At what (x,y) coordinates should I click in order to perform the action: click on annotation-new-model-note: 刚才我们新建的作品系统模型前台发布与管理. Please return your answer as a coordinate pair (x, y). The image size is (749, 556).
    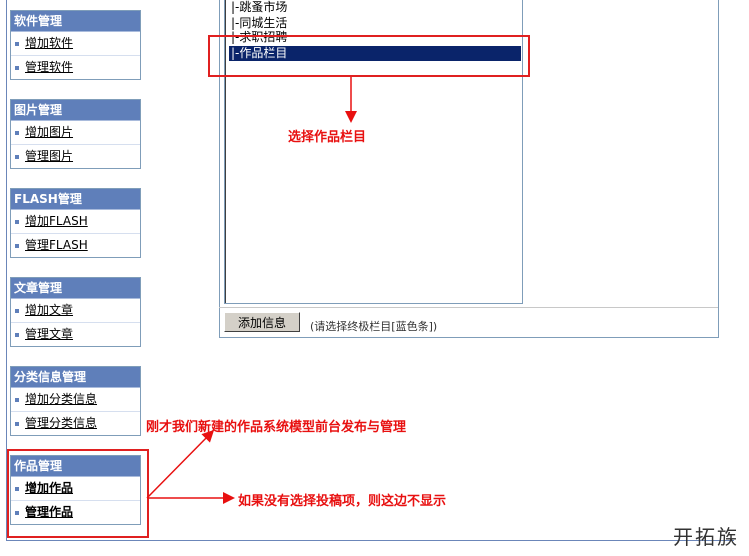
    Looking at the image, I should click on (276, 427).